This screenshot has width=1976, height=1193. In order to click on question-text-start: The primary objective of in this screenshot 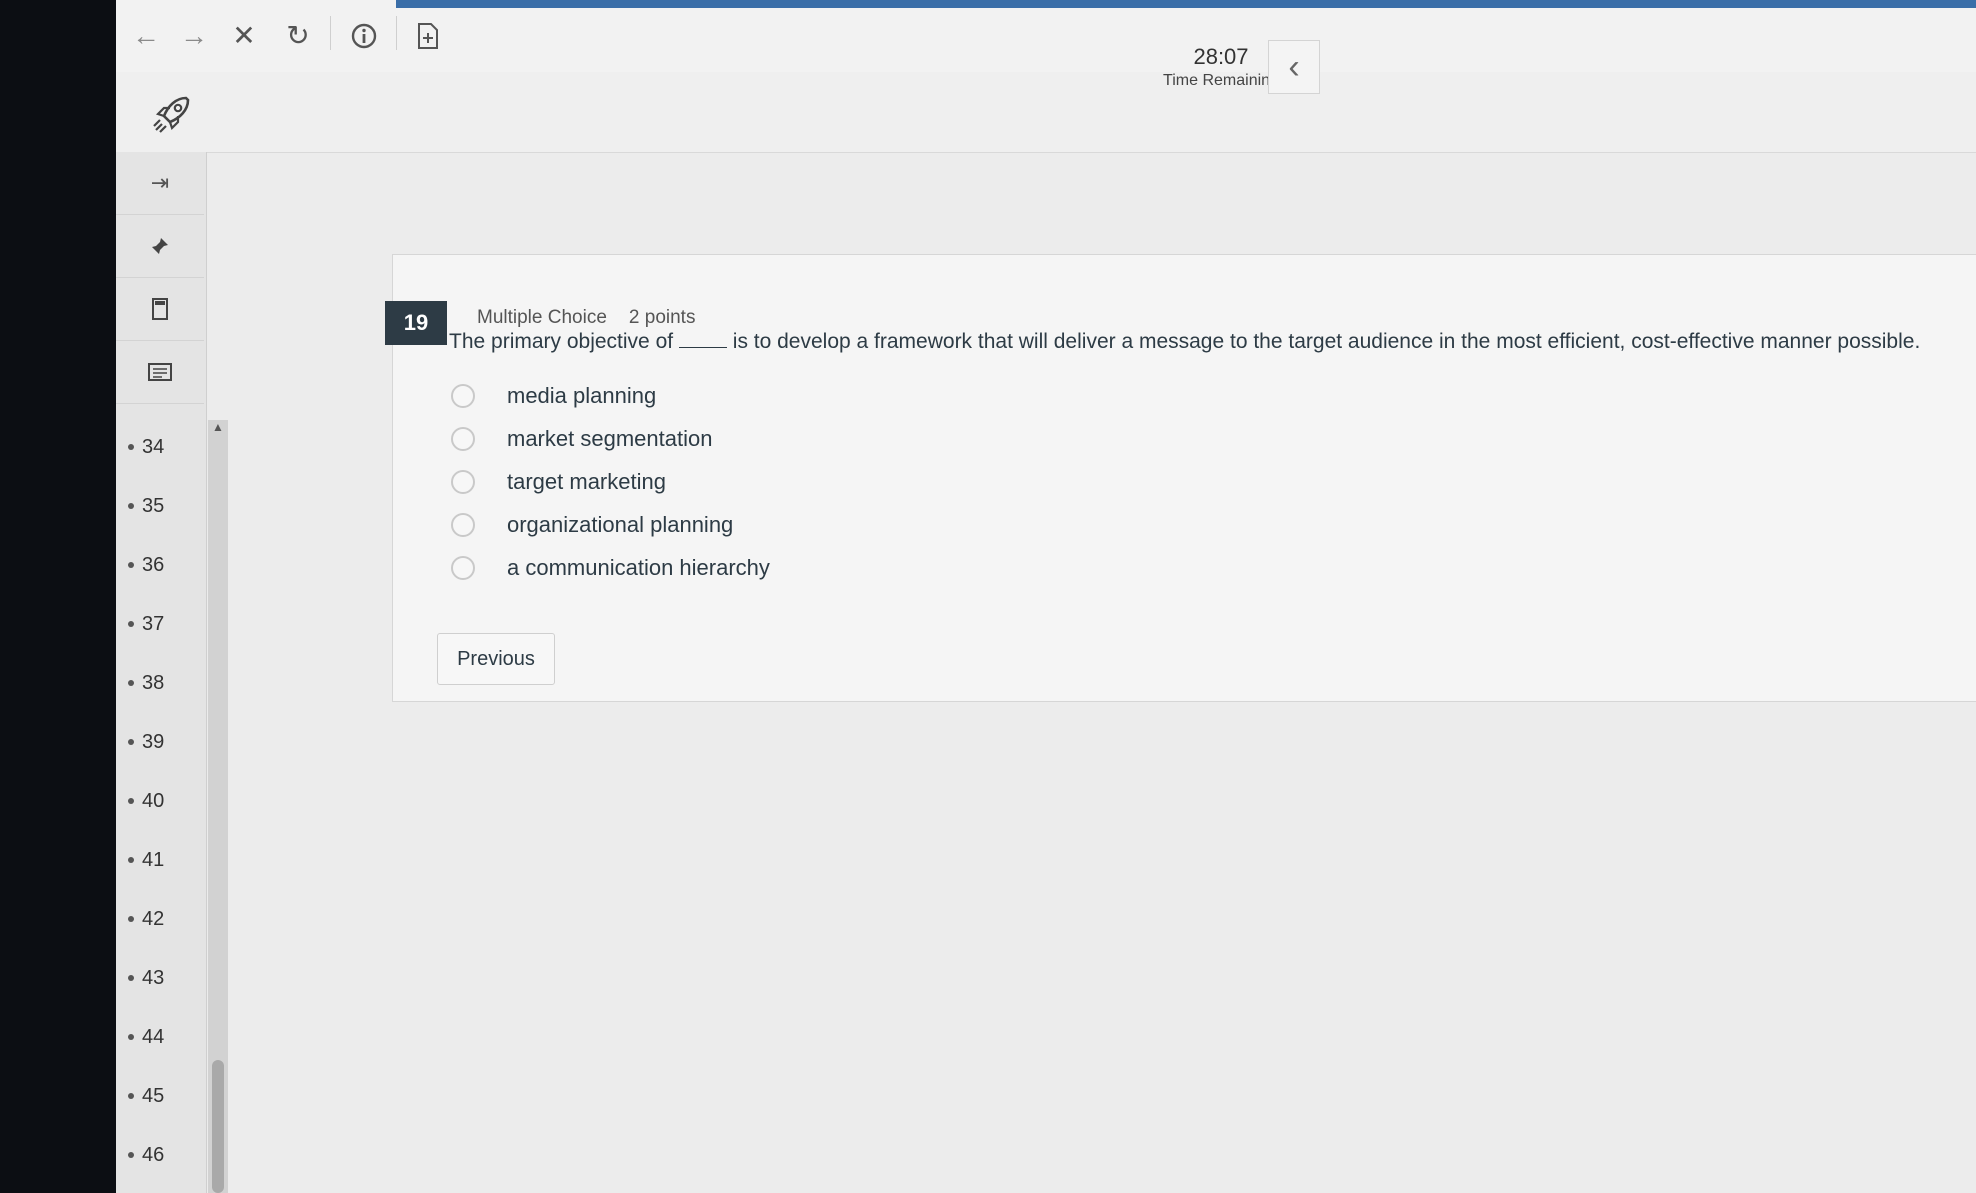, I will do `click(561, 341)`.